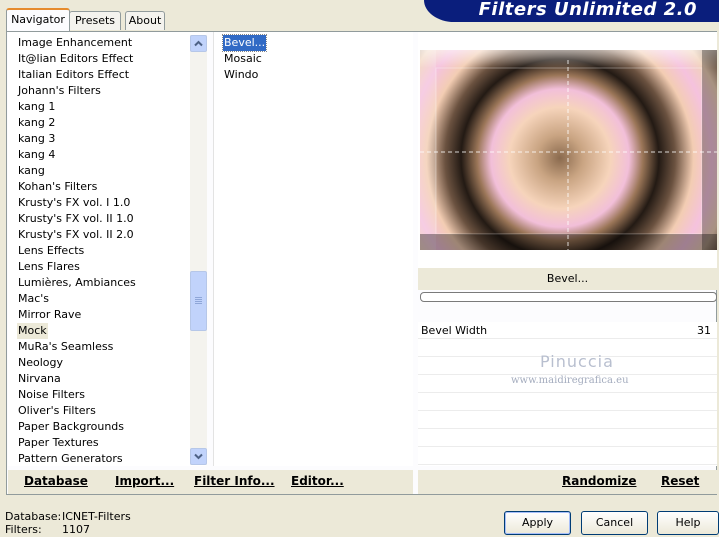 The height and width of the screenshot is (537, 719). Describe the element at coordinates (243, 59) in the screenshot. I see `filter-item: Mosaic` at that location.